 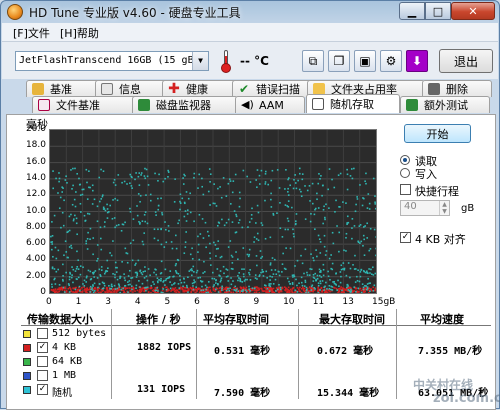 I want to click on read-radio, so click(x=405, y=160).